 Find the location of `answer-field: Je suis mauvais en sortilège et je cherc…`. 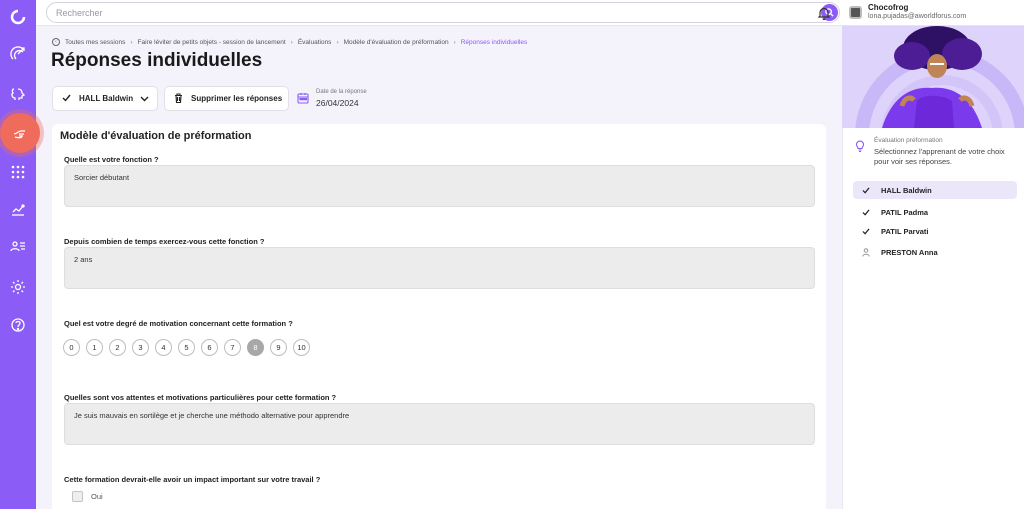

answer-field: Je suis mauvais en sortilège et je cherc… is located at coordinates (439, 424).